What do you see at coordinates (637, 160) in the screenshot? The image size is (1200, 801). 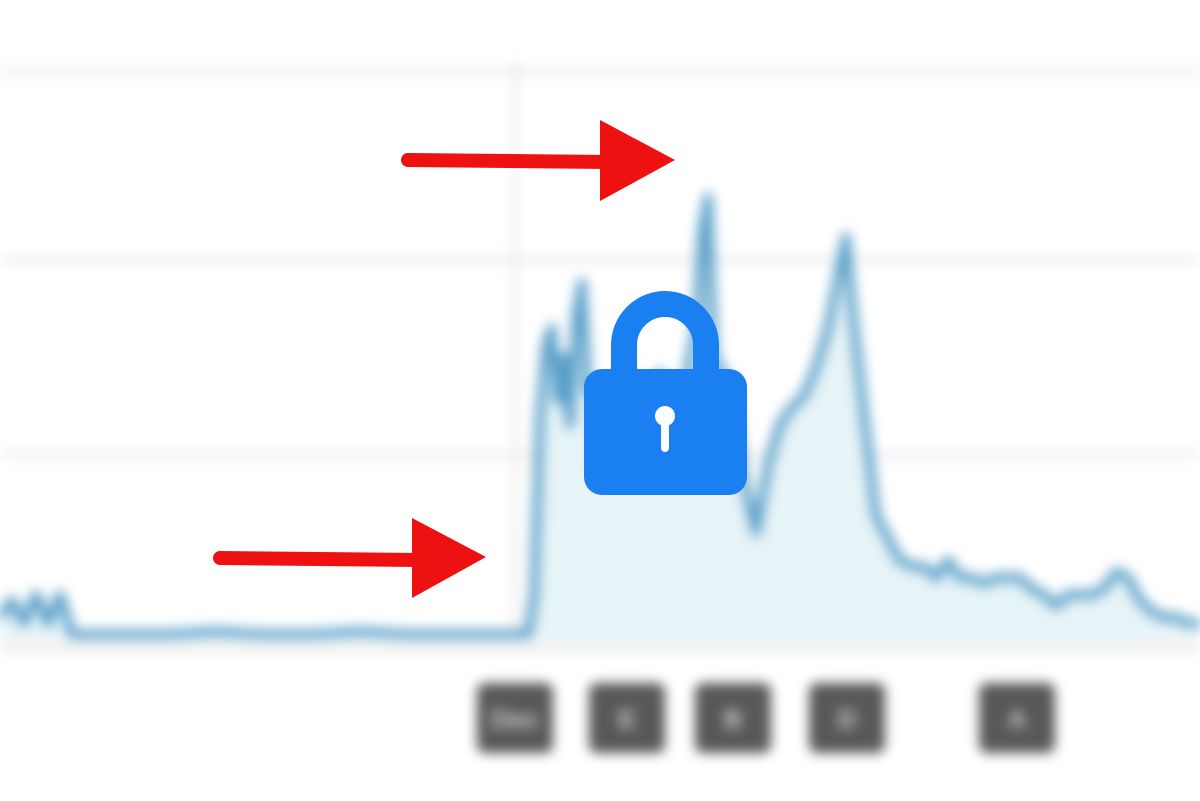 I see `arrow-top-head` at bounding box center [637, 160].